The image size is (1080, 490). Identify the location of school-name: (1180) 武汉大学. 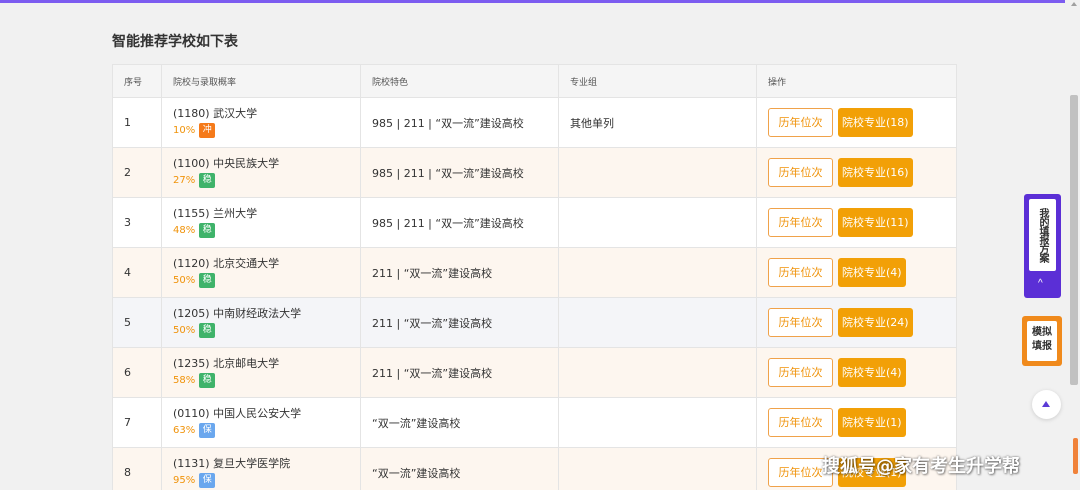
(266, 114).